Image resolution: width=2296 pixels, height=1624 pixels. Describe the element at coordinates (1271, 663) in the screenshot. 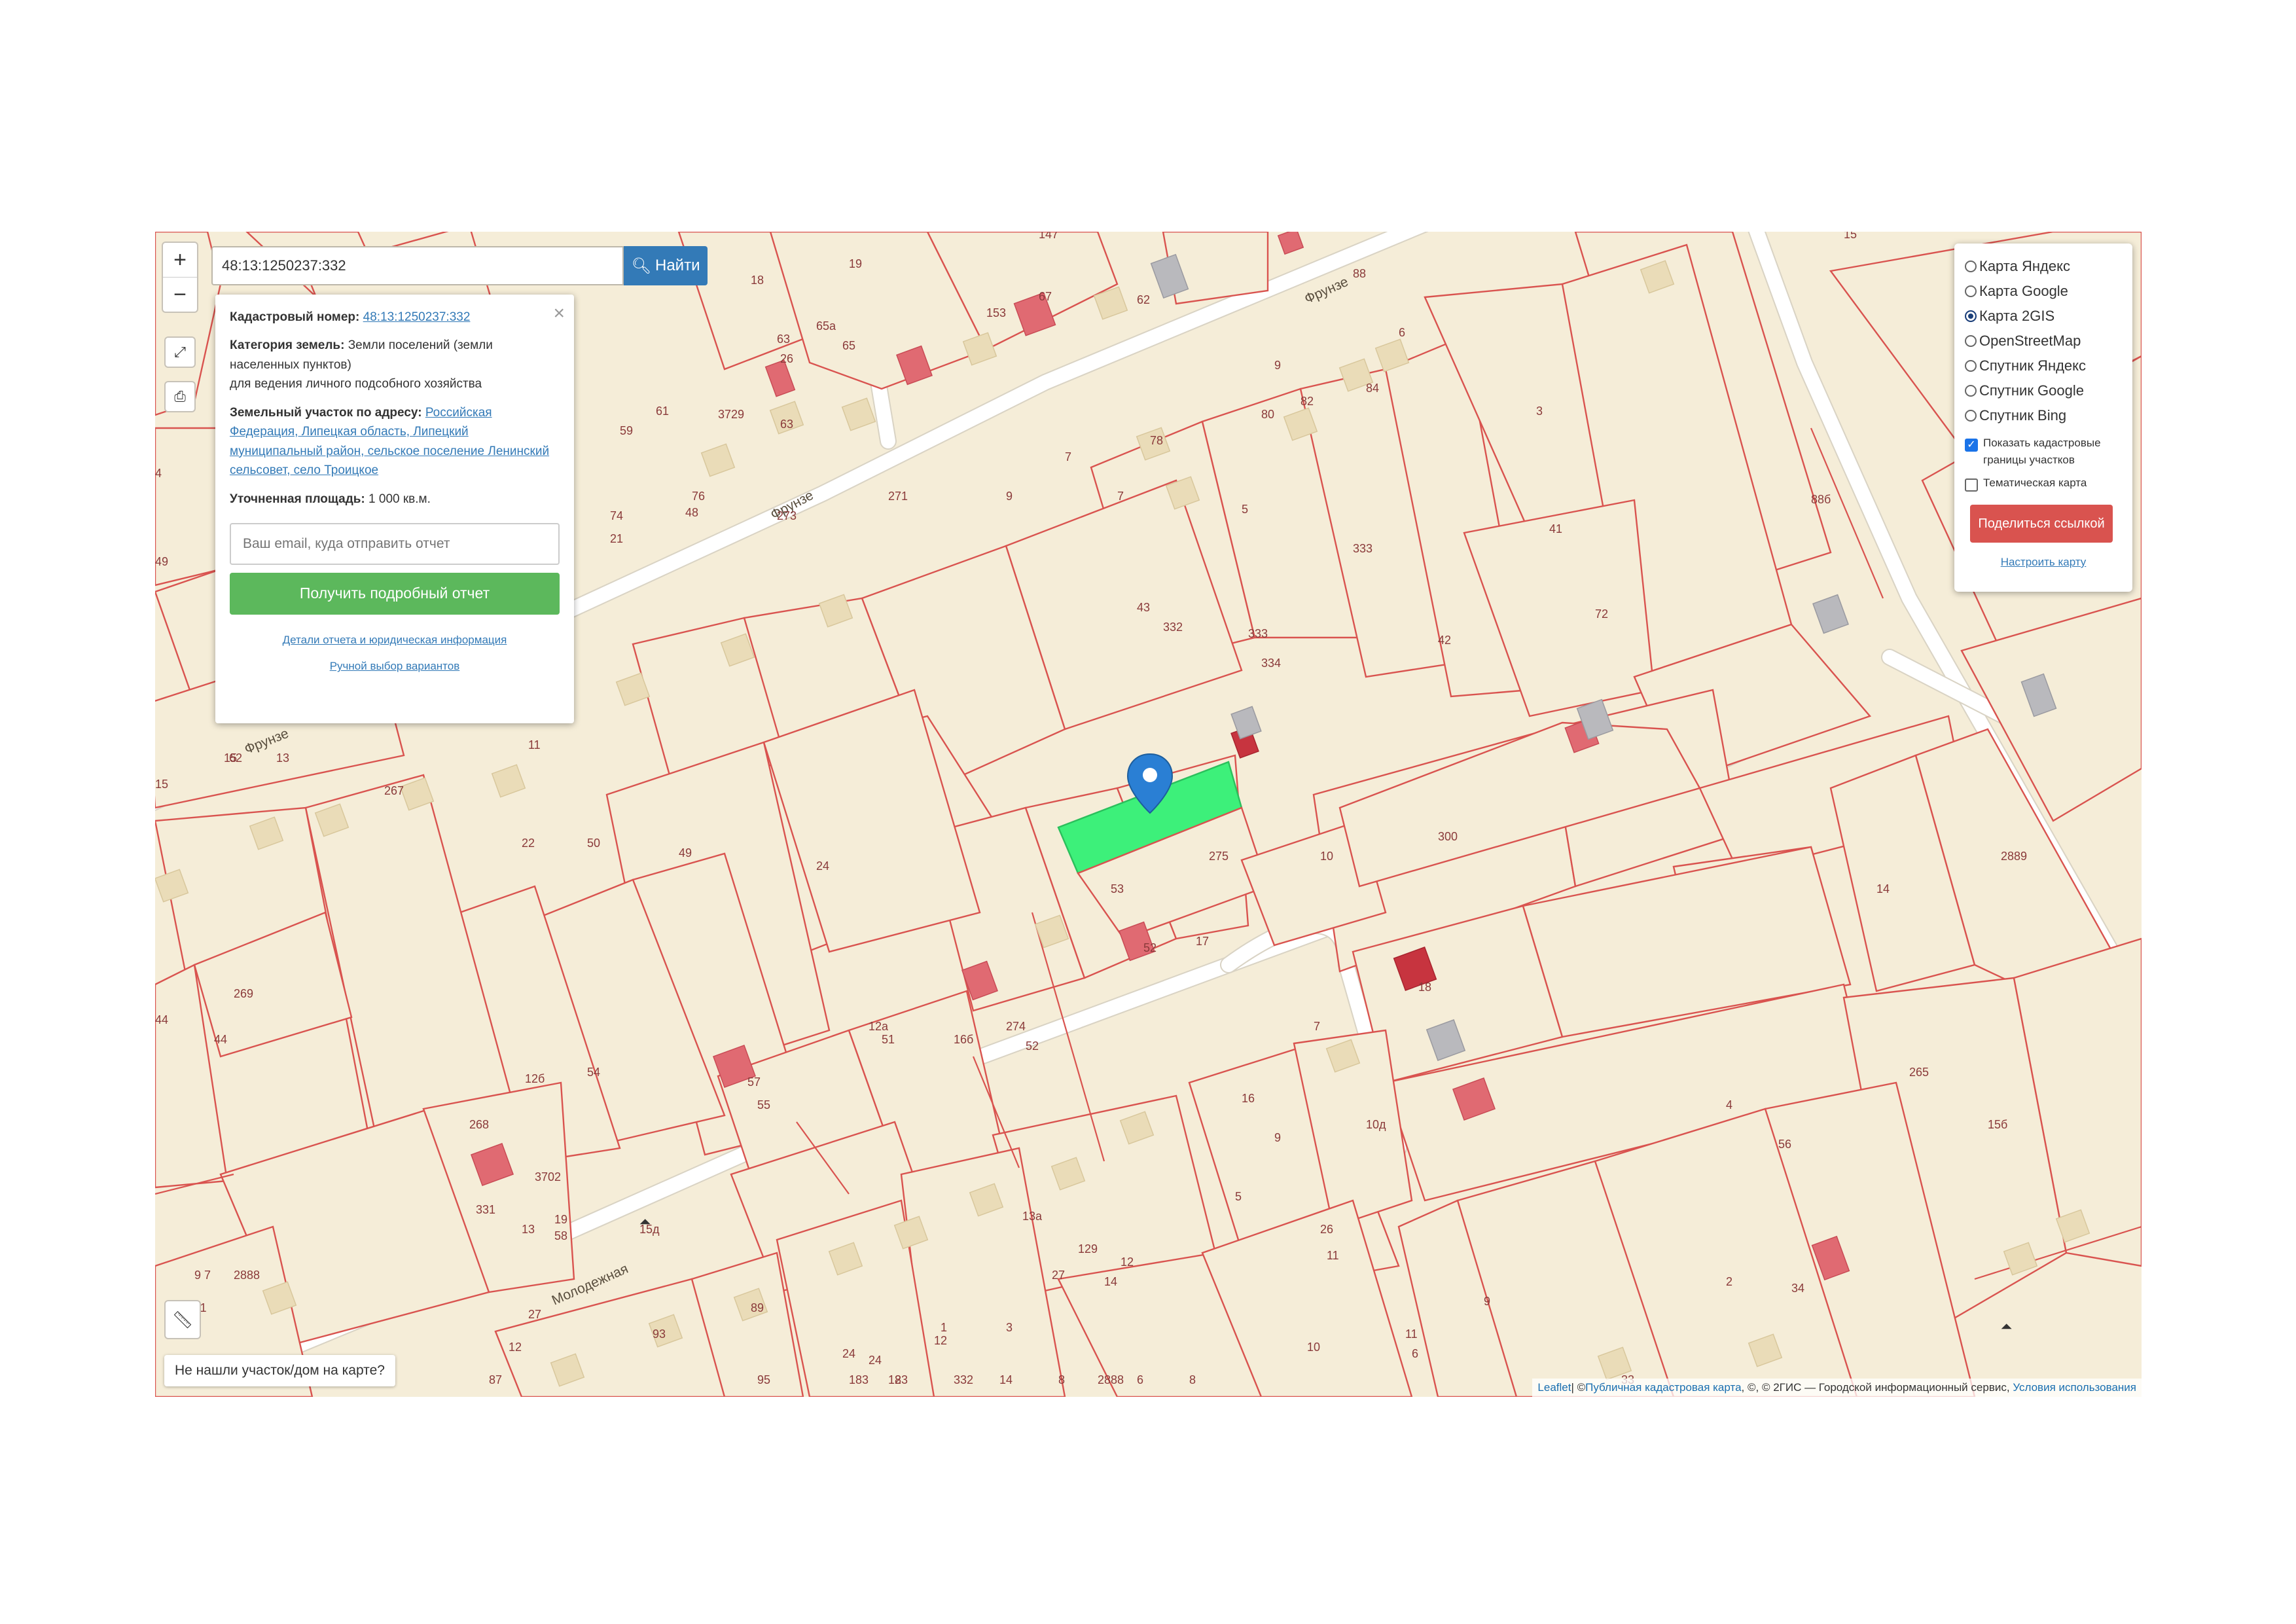

I see `plot-number-label: 334` at that location.